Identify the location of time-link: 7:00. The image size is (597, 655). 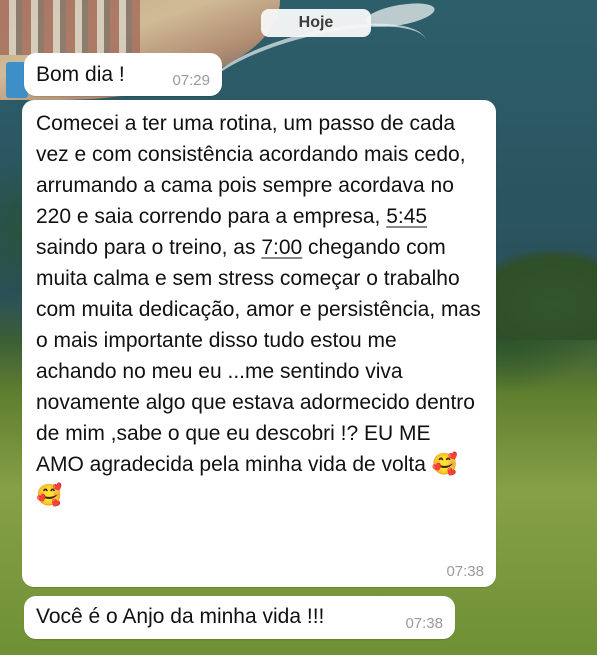
(281, 247).